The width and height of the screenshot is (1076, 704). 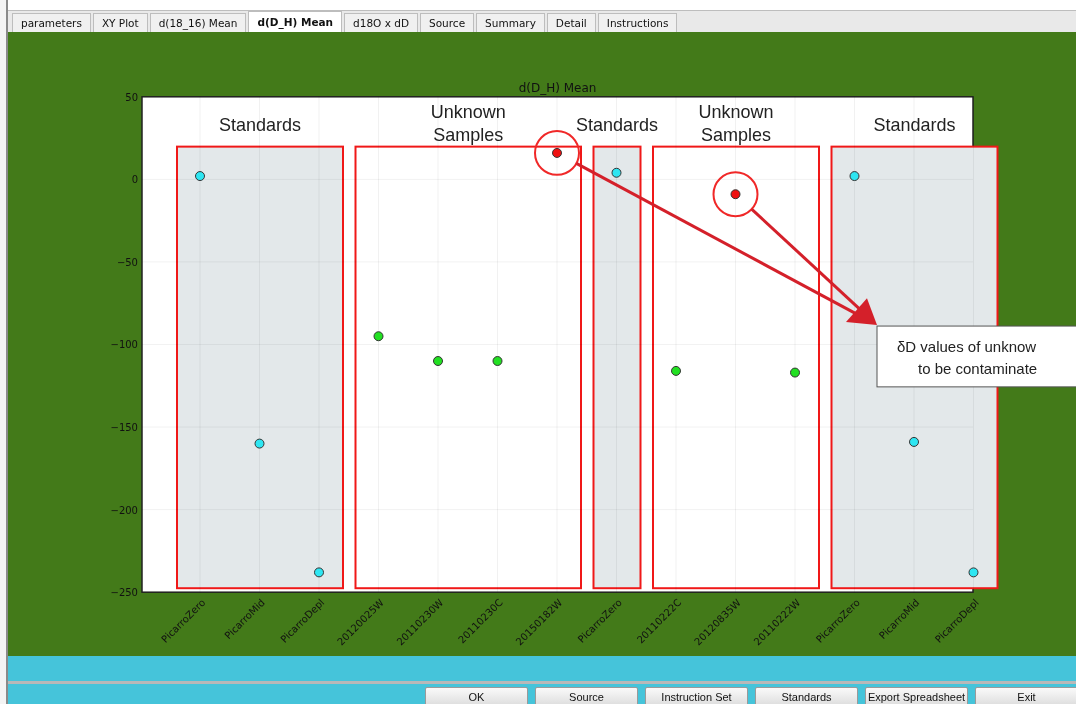 What do you see at coordinates (124, 428) in the screenshot?
I see `y-tick-label: −150` at bounding box center [124, 428].